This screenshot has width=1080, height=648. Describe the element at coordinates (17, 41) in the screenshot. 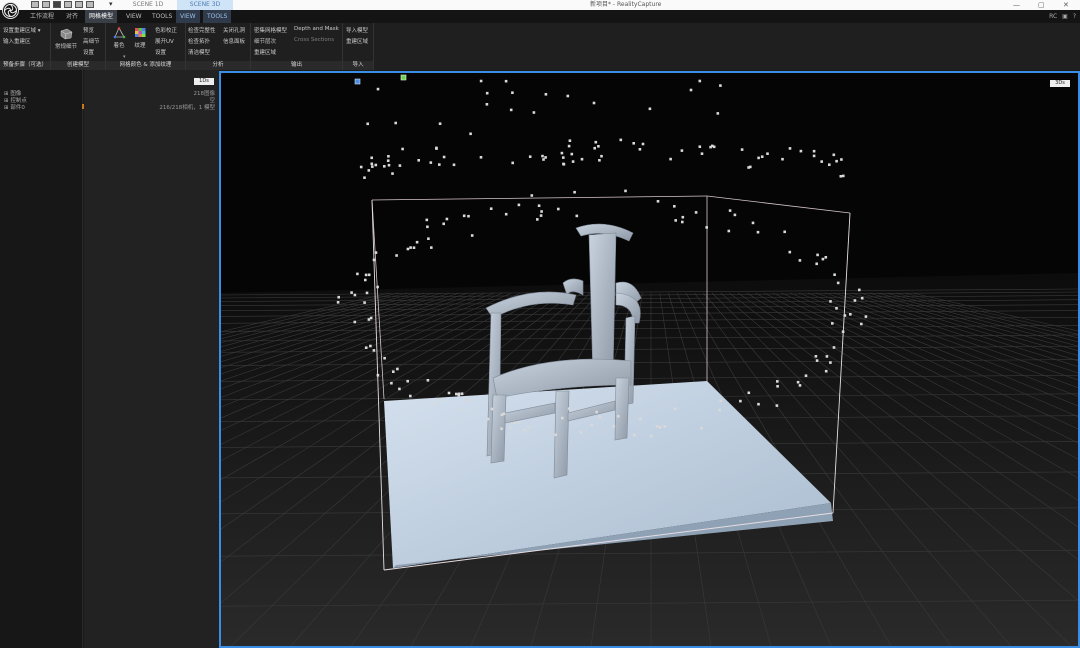

I see `input-reconstruction-region-button: 输入重建区` at that location.